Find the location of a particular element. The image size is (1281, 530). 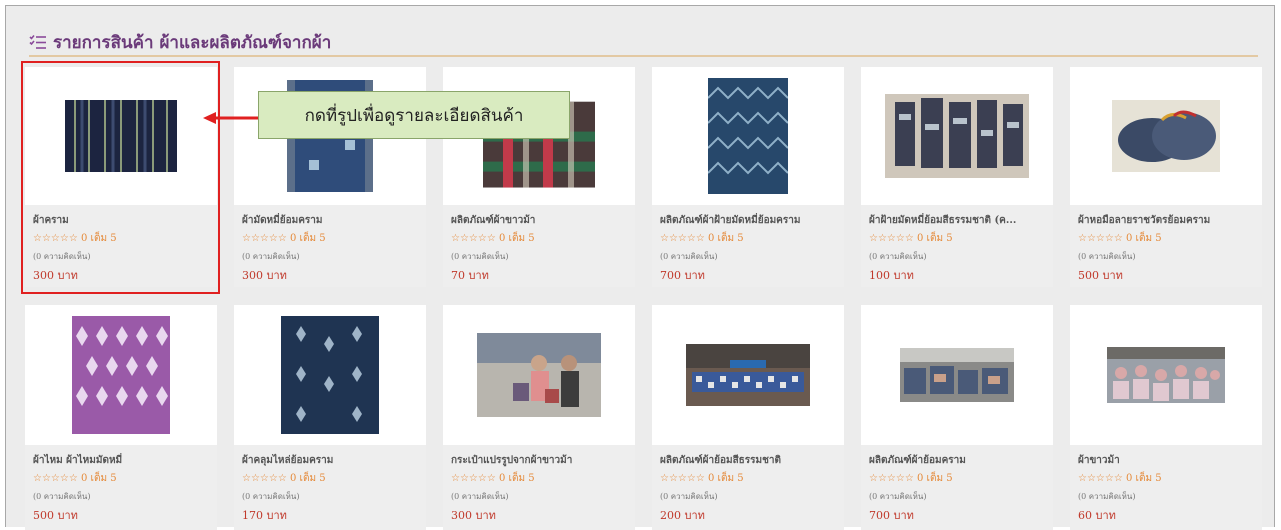

product-name: ผ้าขาวม้า is located at coordinates (1166, 460).